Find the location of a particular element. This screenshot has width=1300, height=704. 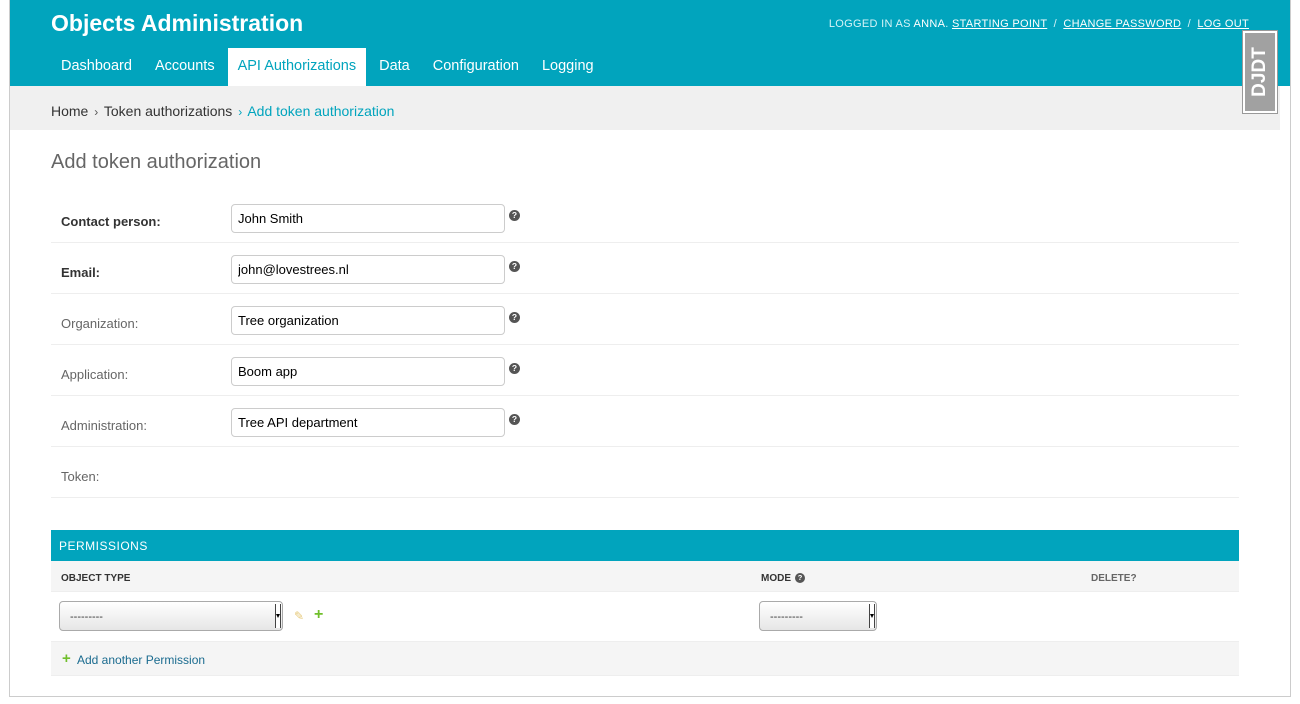

debug-toolbar-handle: DJDT is located at coordinates (1260, 72).